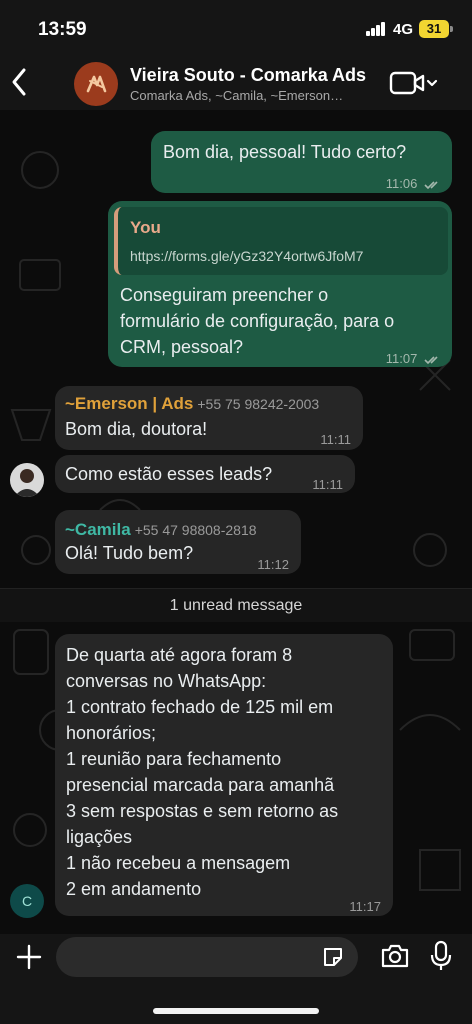  What do you see at coordinates (246, 256) in the screenshot?
I see `quoted-link: https://forms.gle/yGz32Y4ortw6JfoM7` at bounding box center [246, 256].